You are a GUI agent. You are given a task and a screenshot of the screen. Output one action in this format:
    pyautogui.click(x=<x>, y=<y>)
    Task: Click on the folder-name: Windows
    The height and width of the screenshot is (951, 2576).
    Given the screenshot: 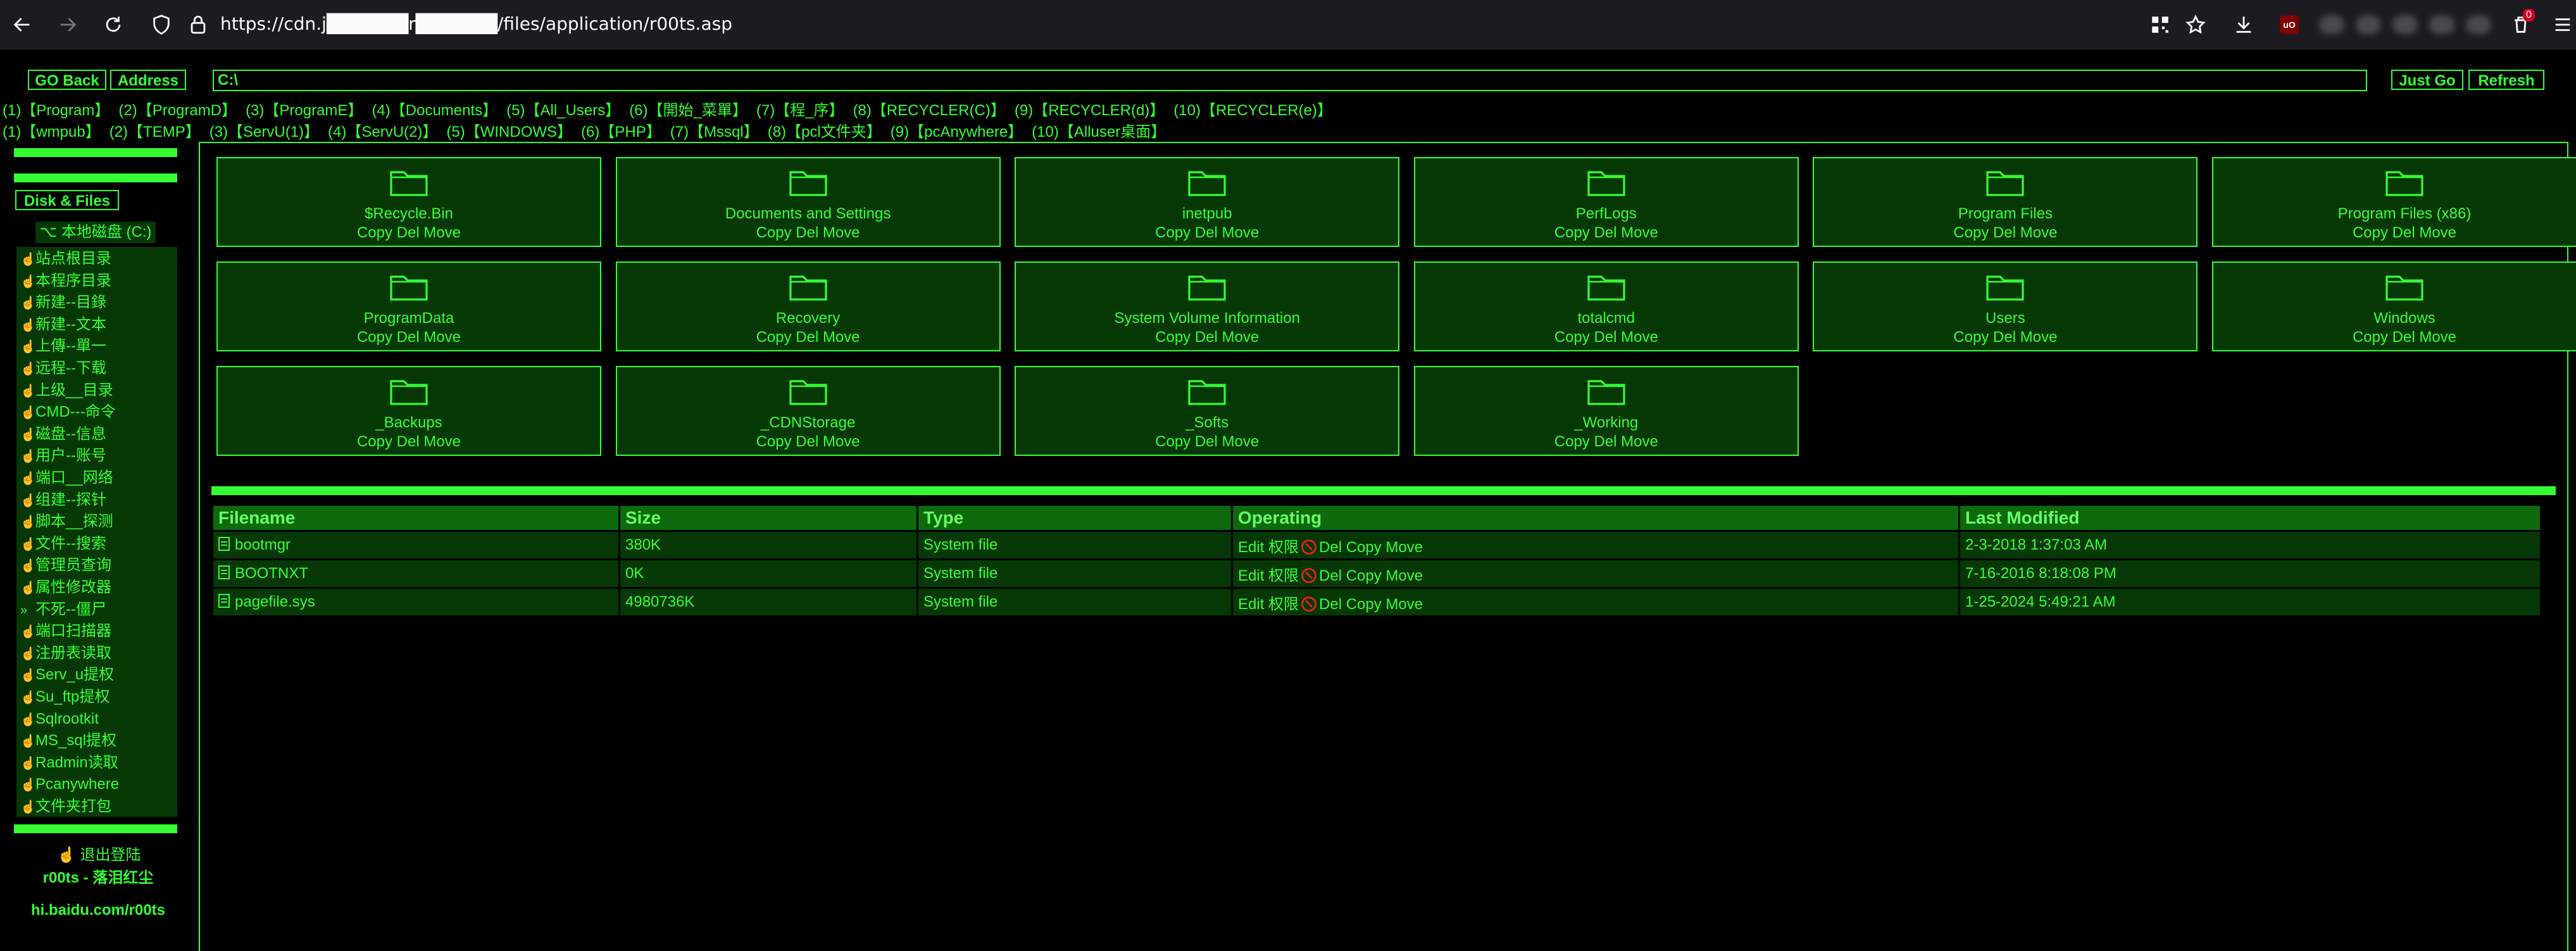 What is the action you would take?
    pyautogui.click(x=2394, y=318)
    